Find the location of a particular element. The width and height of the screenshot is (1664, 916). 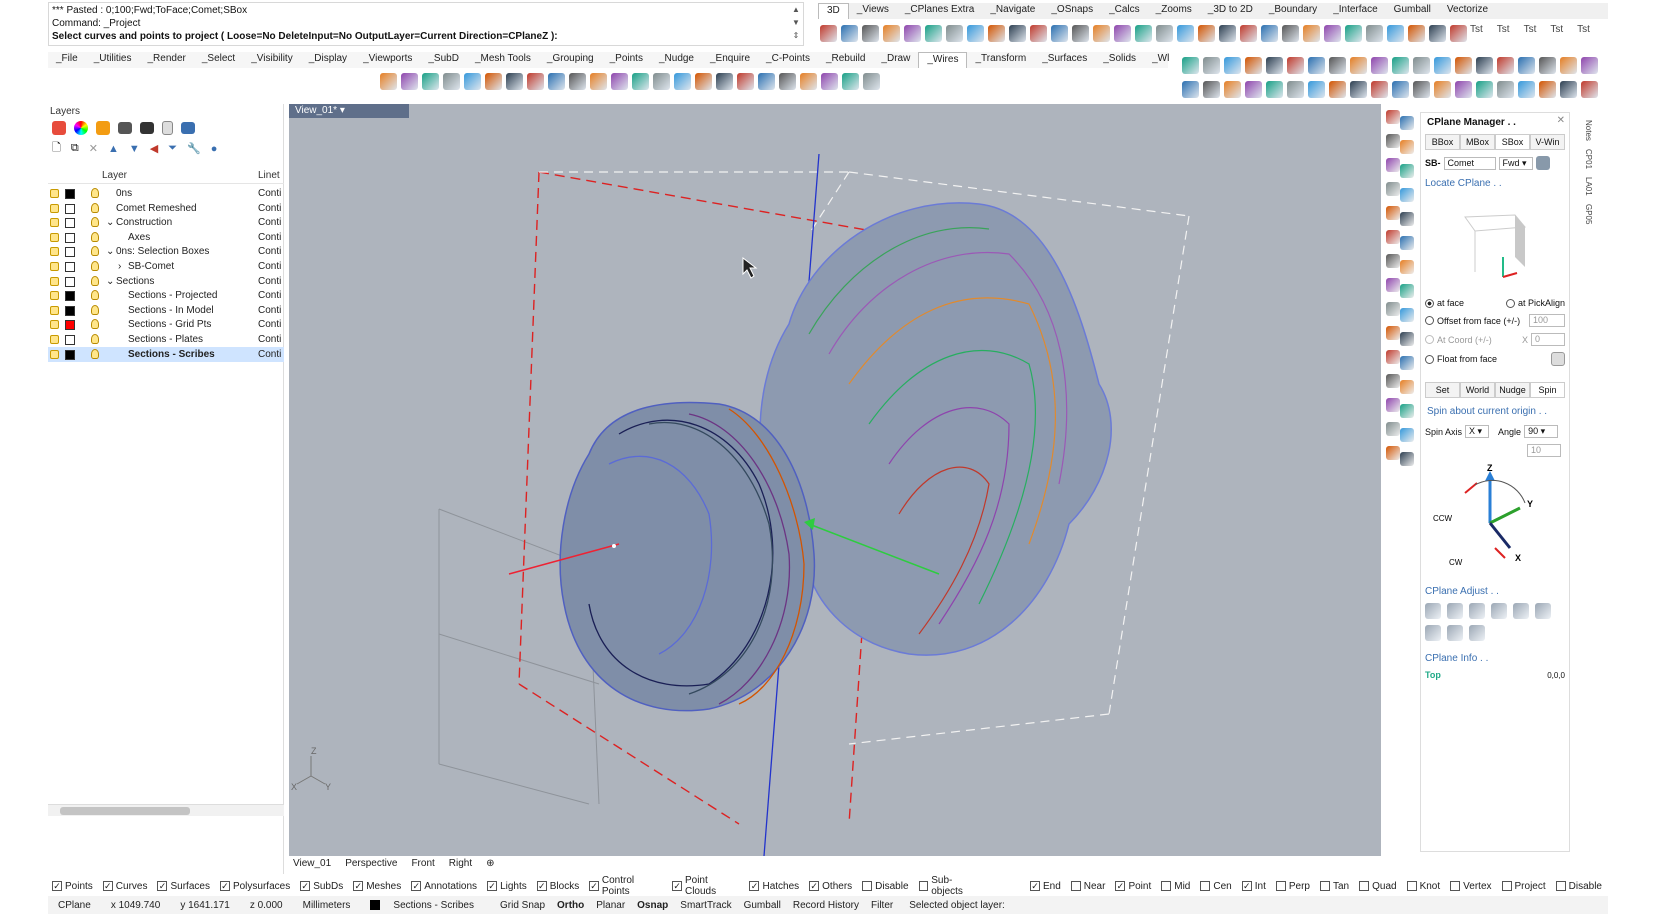

col-linetype: Linet is located at coordinates (269, 175).